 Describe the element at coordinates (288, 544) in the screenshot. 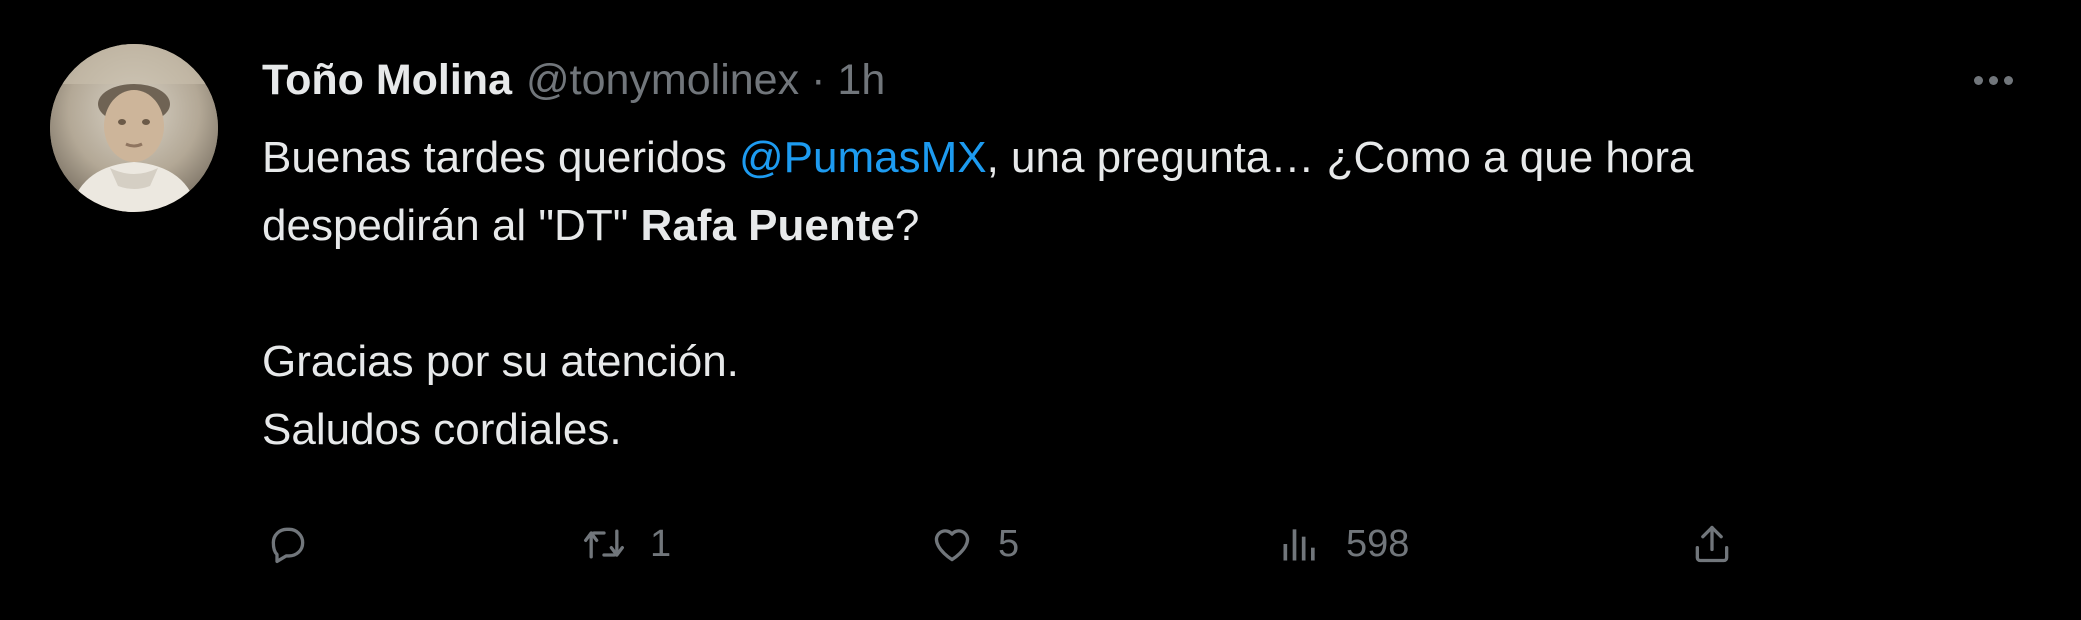

I see `reply-icon` at that location.